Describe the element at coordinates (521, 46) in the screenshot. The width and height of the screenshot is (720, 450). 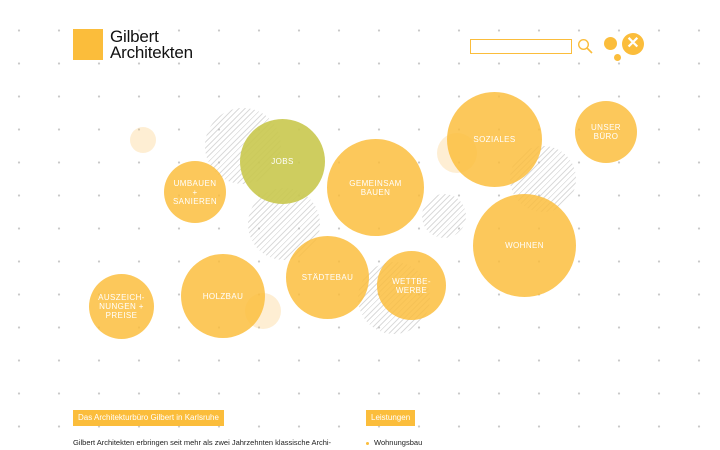
I see `search-input` at that location.